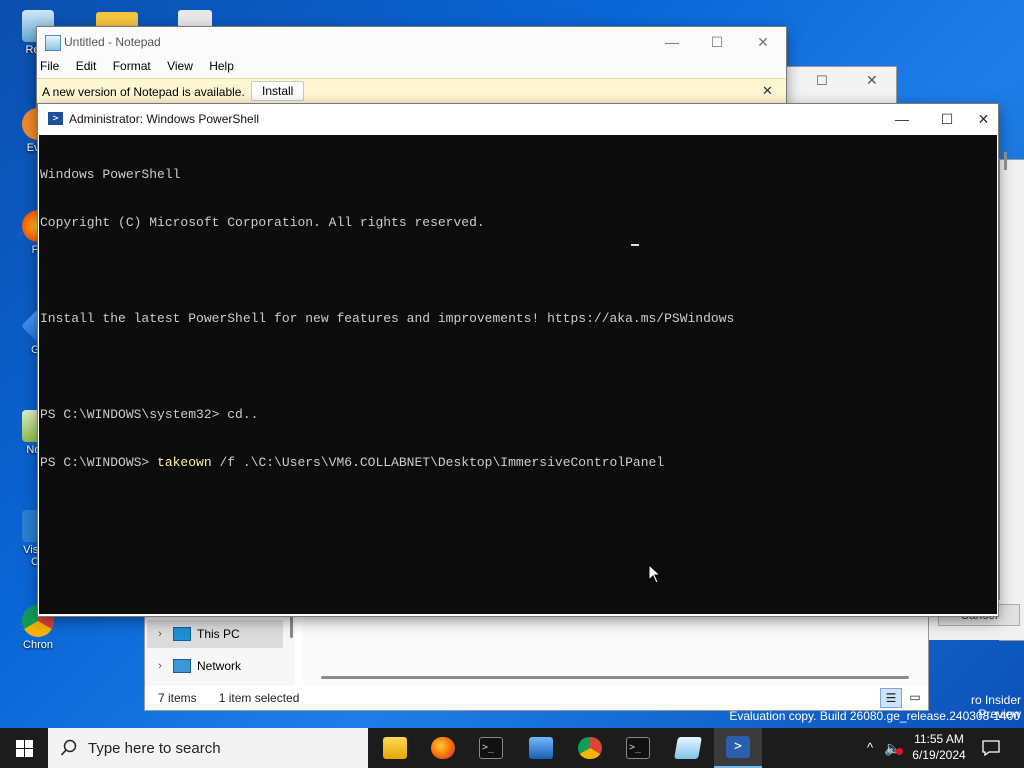 The height and width of the screenshot is (768, 1024). What do you see at coordinates (939, 739) in the screenshot?
I see `clock-time: 11:55 AM` at bounding box center [939, 739].